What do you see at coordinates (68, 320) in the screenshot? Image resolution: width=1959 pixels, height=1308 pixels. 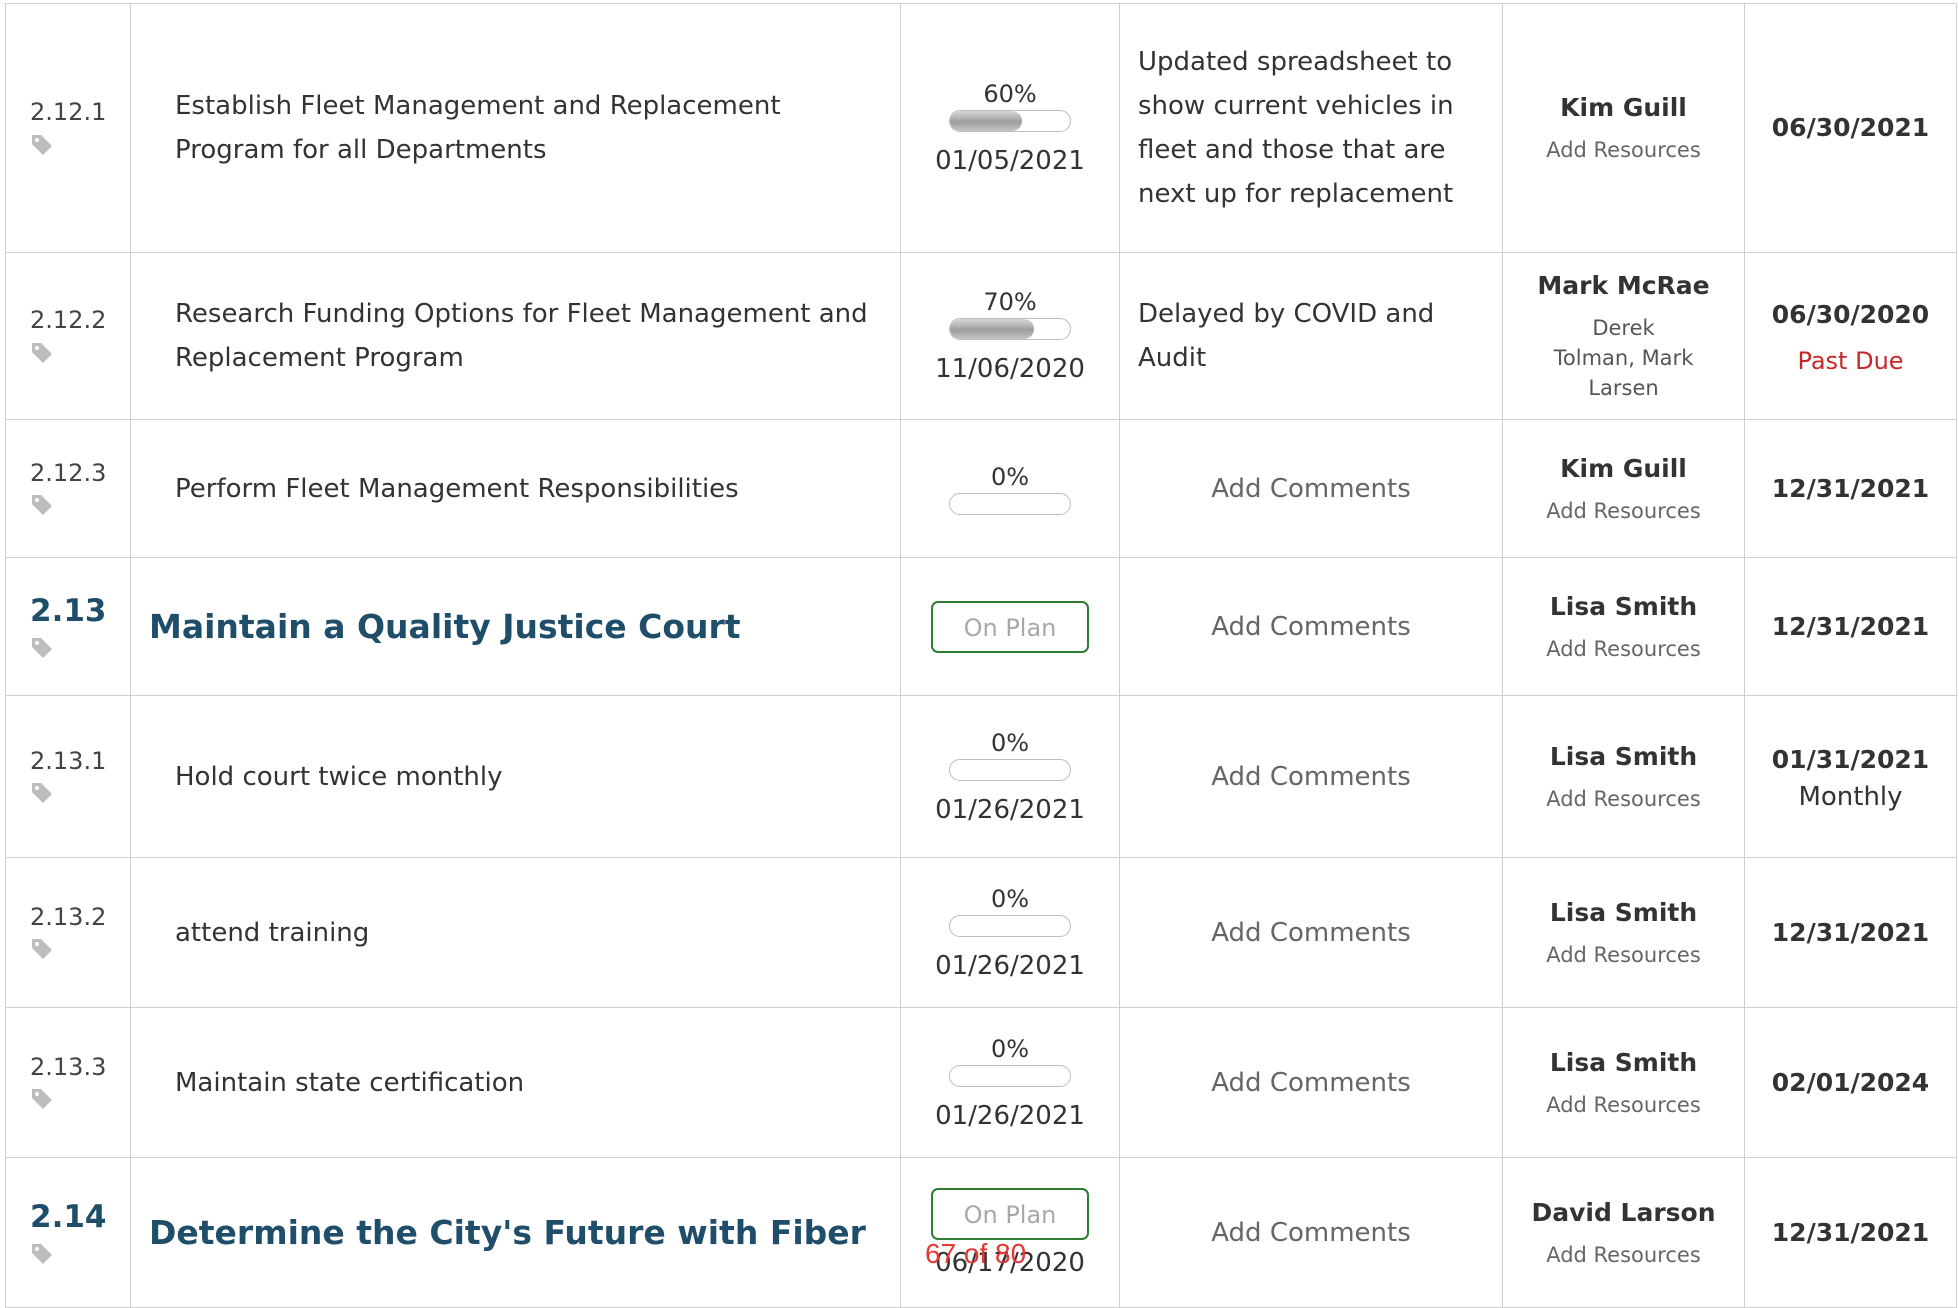 I see `item-number: 2.12.2` at bounding box center [68, 320].